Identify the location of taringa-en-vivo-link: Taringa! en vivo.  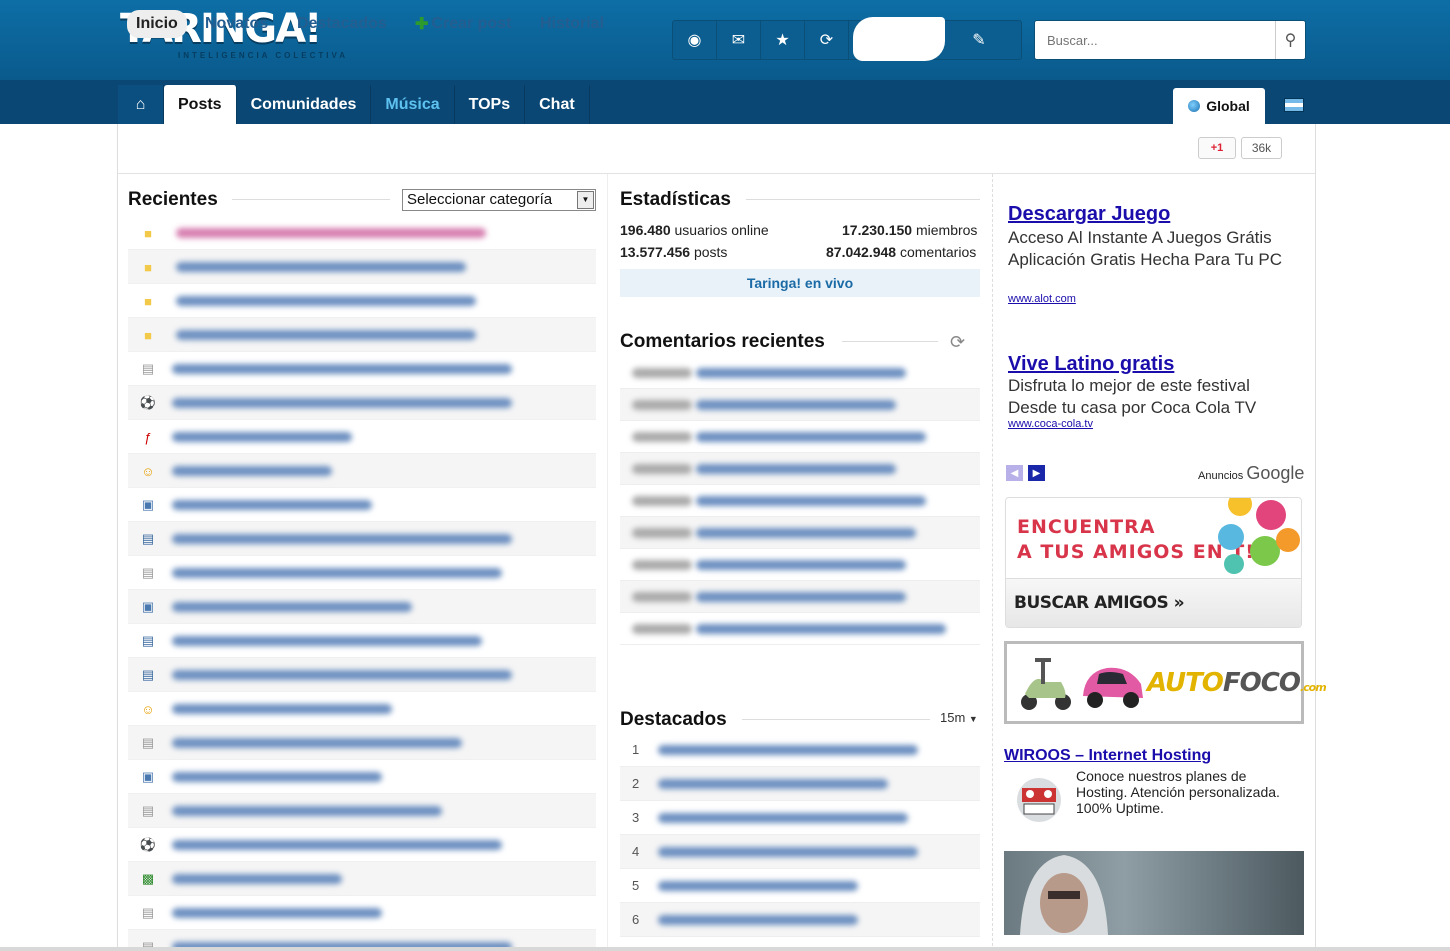
(800, 283).